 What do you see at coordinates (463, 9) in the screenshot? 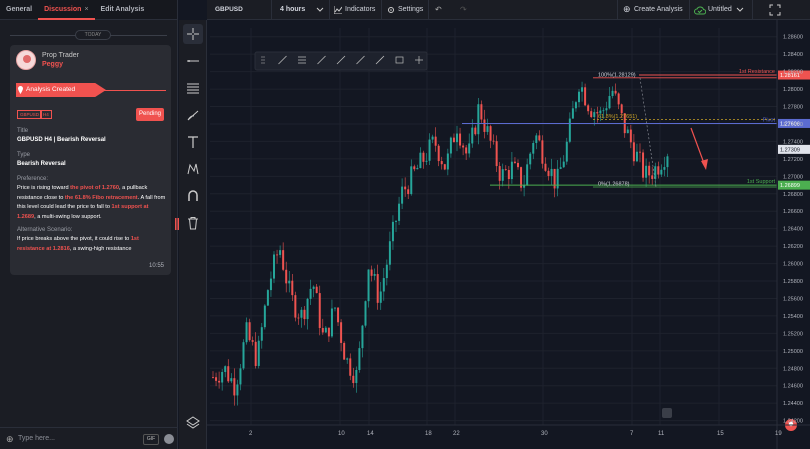
I see `redo-icon: ↷` at bounding box center [463, 9].